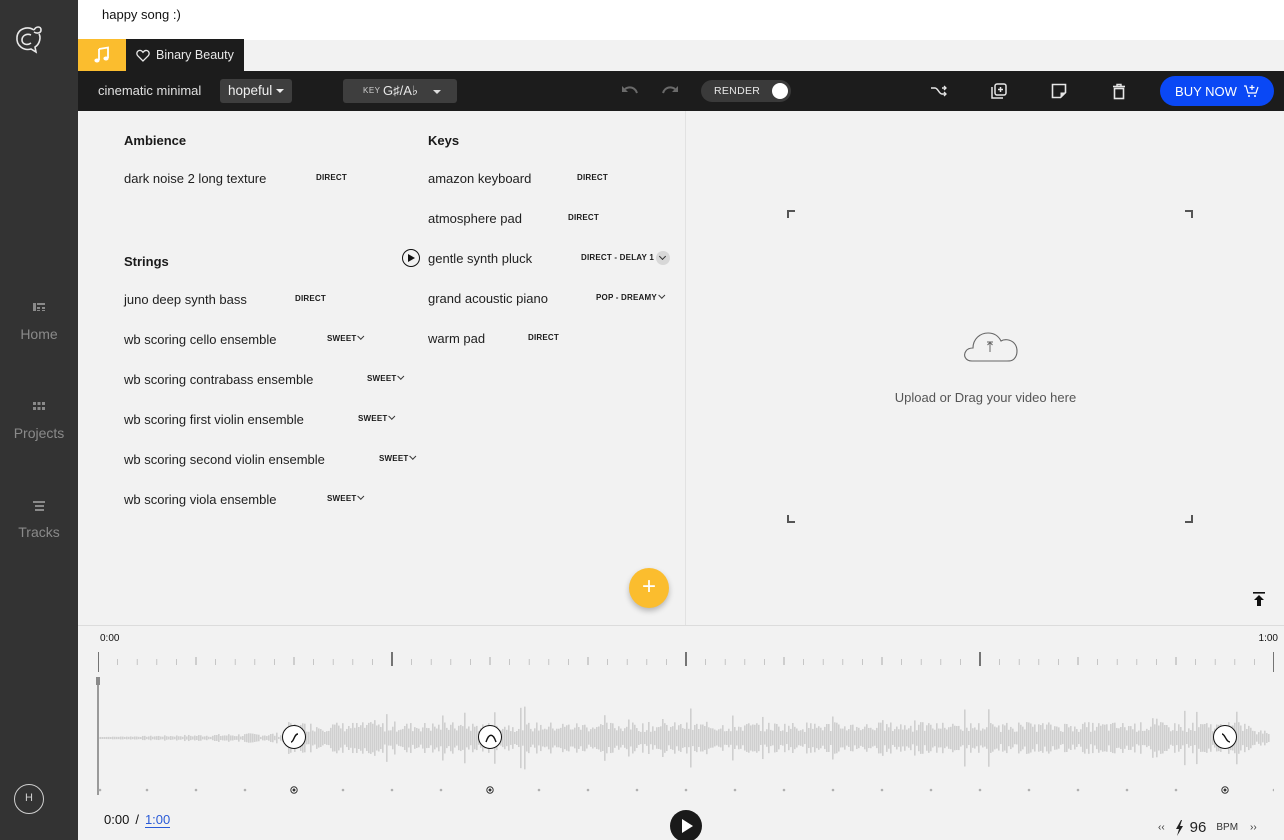 The image size is (1284, 840). I want to click on sidebar-item-home: Home, so click(39, 322).